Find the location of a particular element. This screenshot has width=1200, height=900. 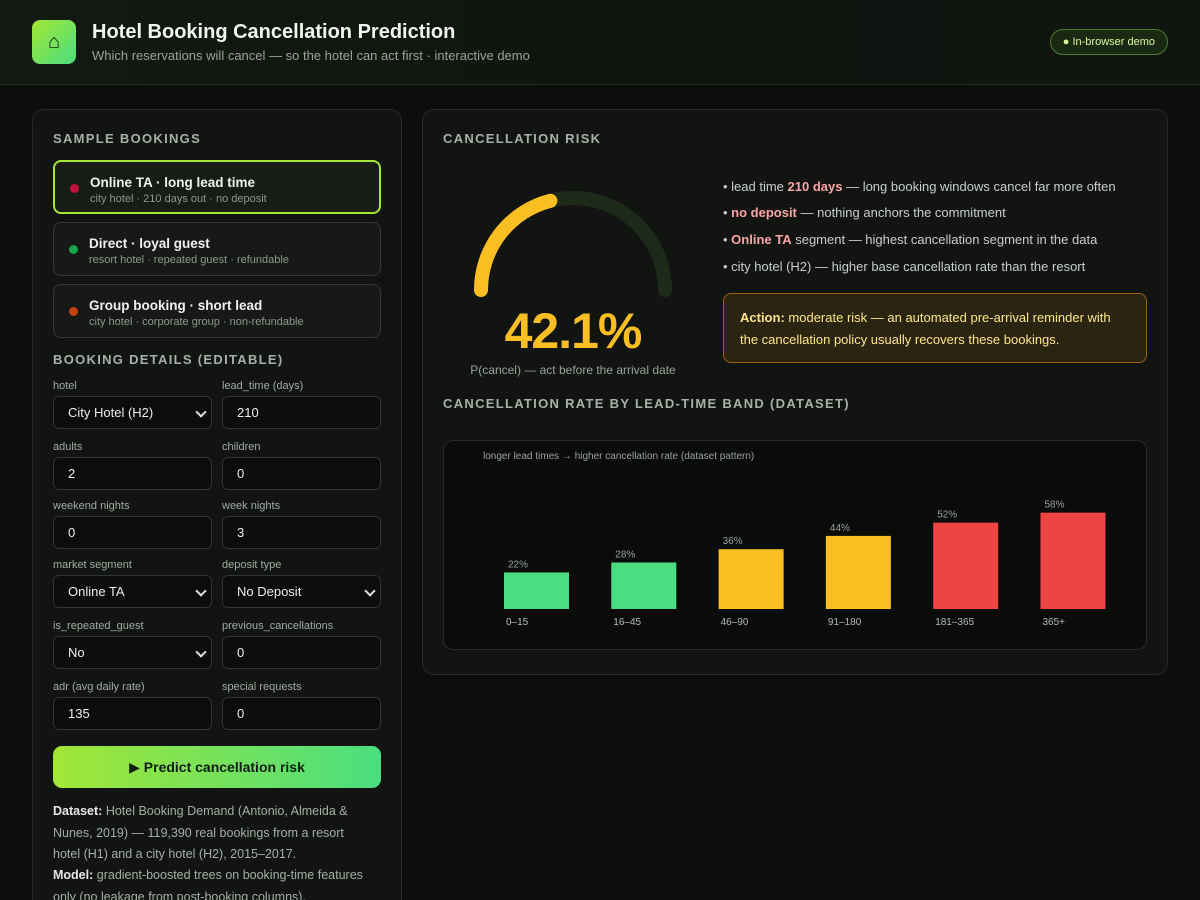

reason-highlight: Online TA is located at coordinates (761, 239).